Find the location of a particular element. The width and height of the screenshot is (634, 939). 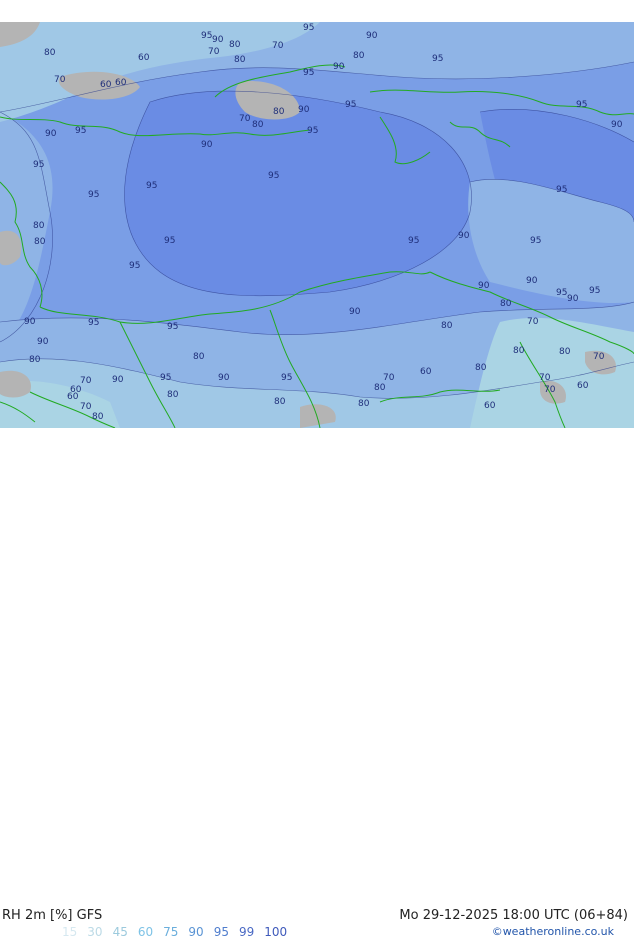

site-credit-link: ©weatheronline.co.uk is located at coordinates (553, 931).